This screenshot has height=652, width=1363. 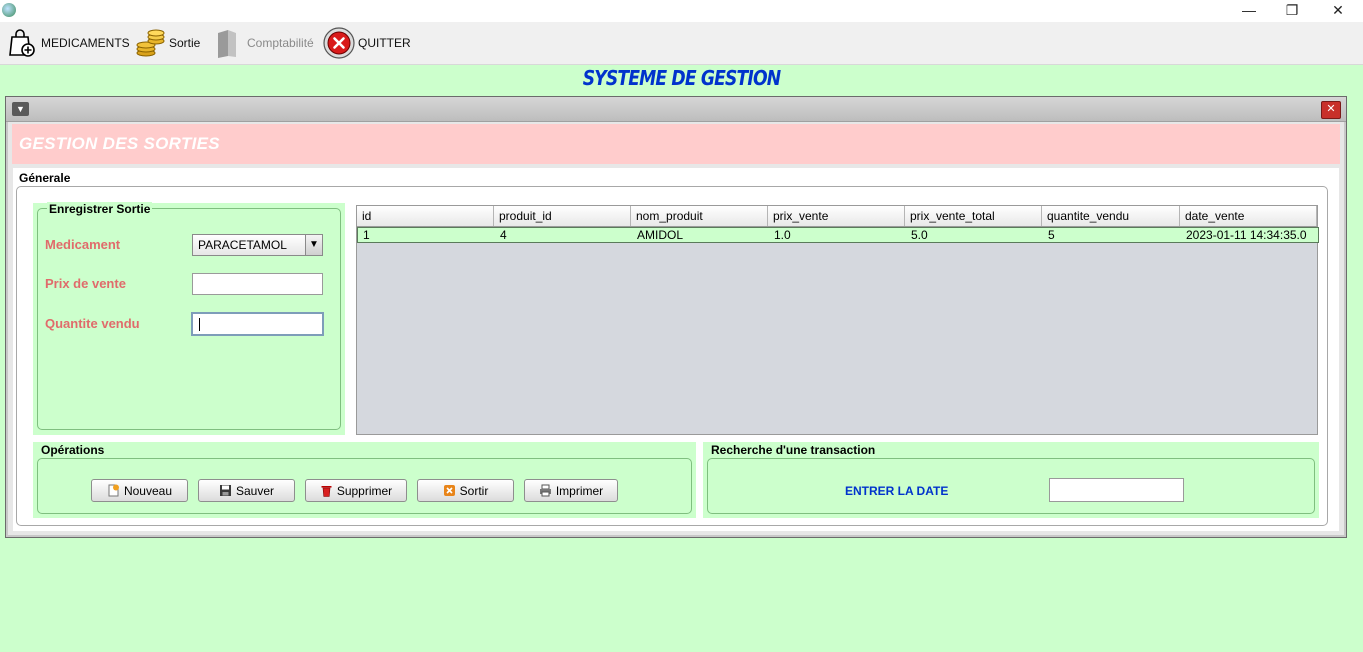 What do you see at coordinates (973, 216) in the screenshot?
I see `column-header-prix-vente-total: prix_vente_total` at bounding box center [973, 216].